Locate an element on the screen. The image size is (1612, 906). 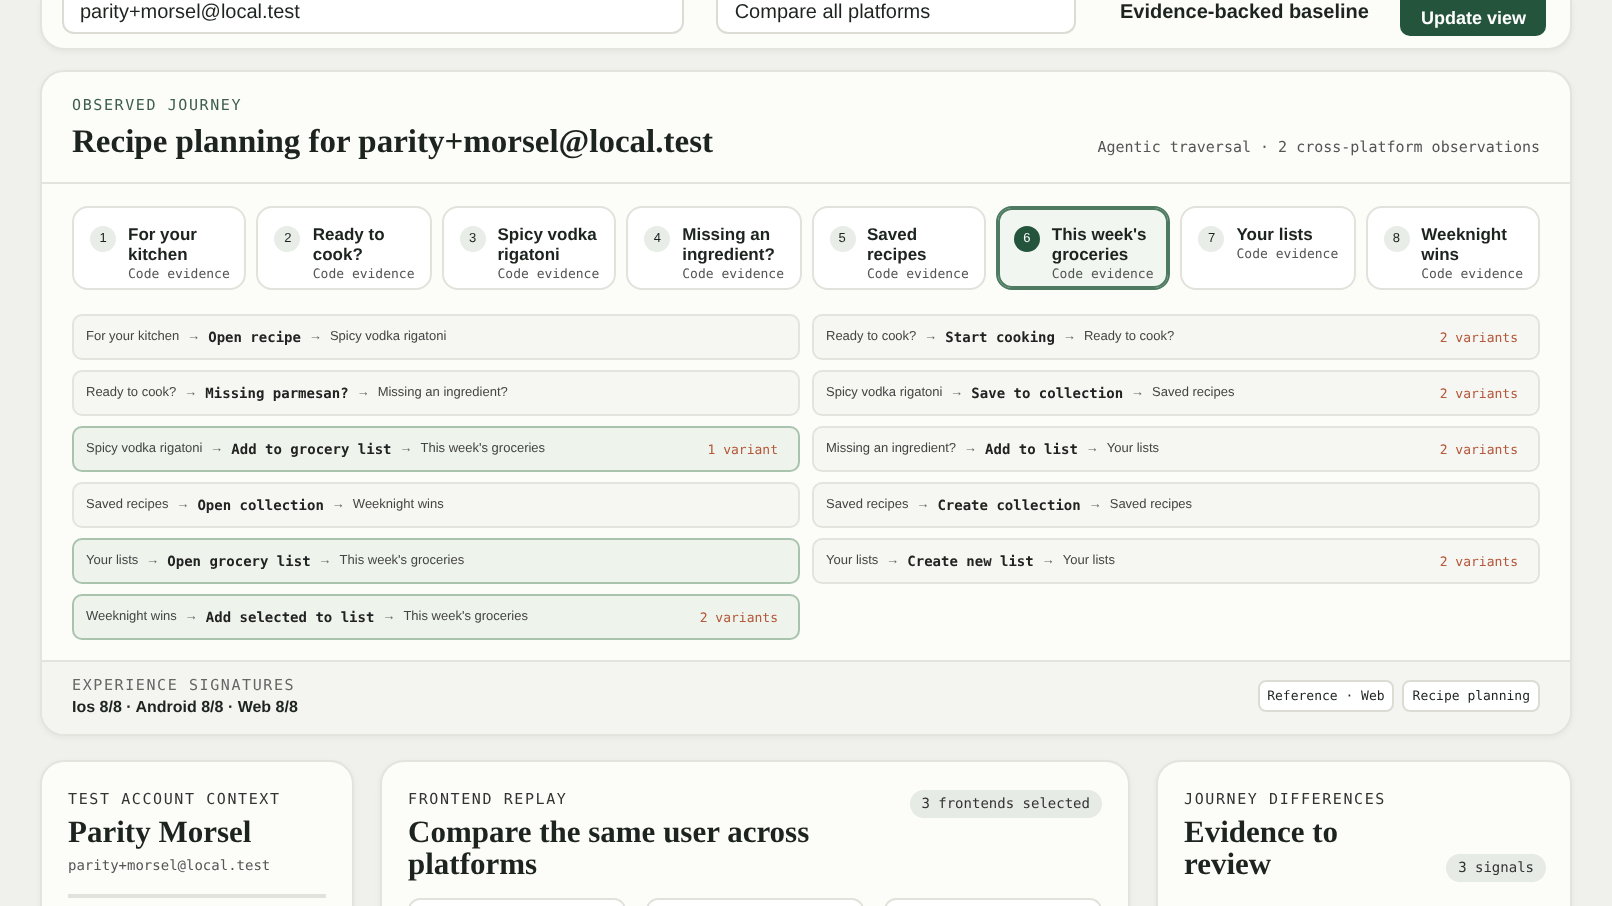
replay-title: Compare the same user across platforms is located at coordinates (610, 850).